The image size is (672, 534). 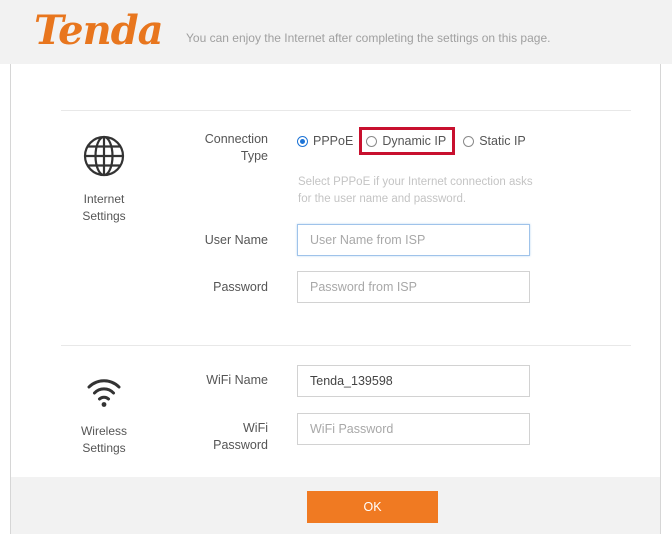 I want to click on wireless-settings-label: Wireless Settings, so click(x=104, y=440).